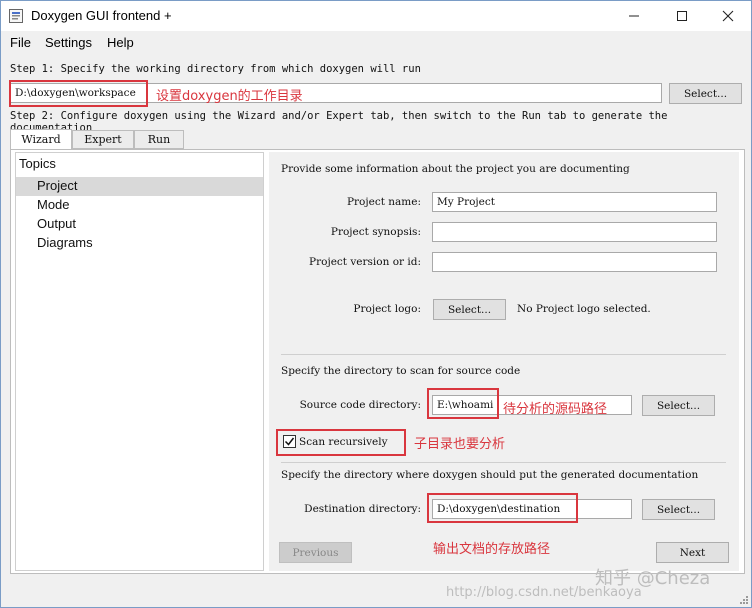  Describe the element at coordinates (139, 243) in the screenshot. I see `topic-diagrams: Diagrams` at that location.